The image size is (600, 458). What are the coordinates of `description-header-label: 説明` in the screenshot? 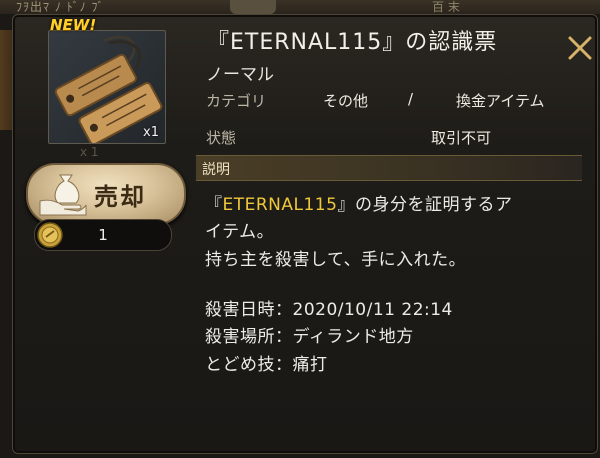 It's located at (216, 170).